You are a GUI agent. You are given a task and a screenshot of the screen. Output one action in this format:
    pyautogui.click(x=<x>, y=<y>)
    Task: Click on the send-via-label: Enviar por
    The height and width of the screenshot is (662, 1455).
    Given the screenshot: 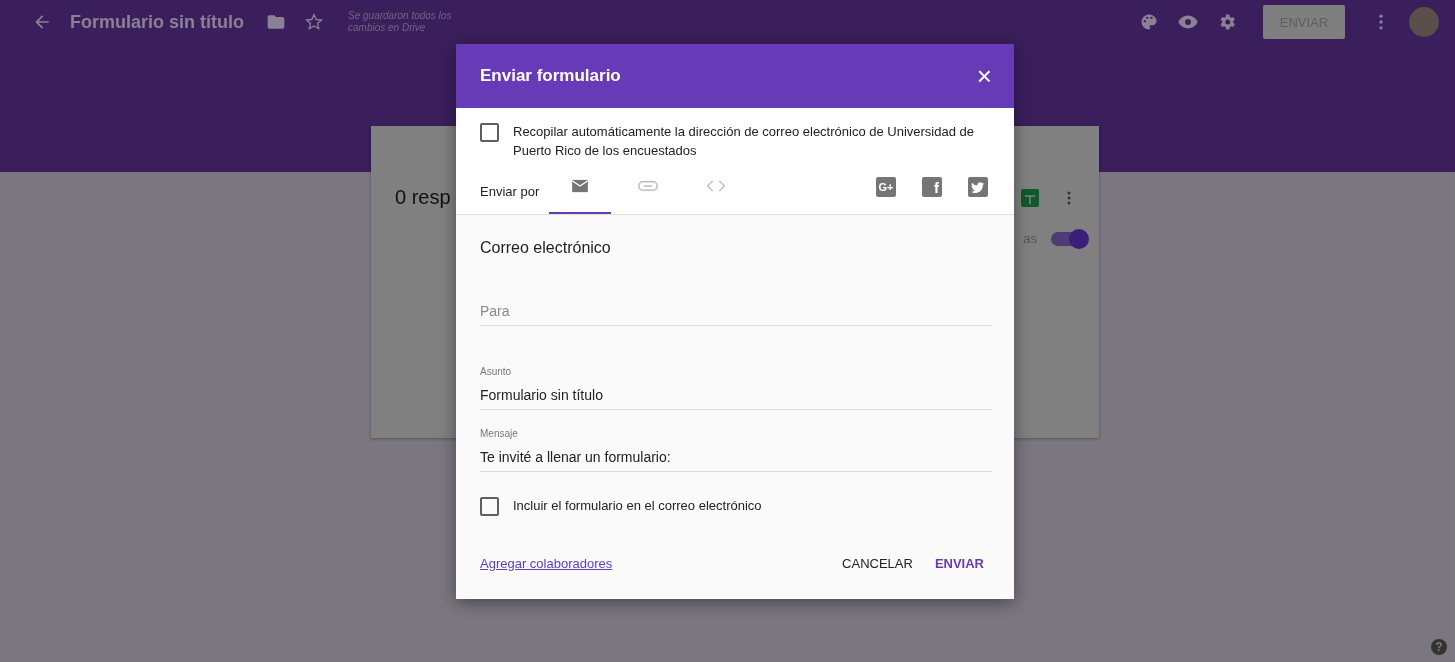 What is the action you would take?
    pyautogui.click(x=510, y=191)
    